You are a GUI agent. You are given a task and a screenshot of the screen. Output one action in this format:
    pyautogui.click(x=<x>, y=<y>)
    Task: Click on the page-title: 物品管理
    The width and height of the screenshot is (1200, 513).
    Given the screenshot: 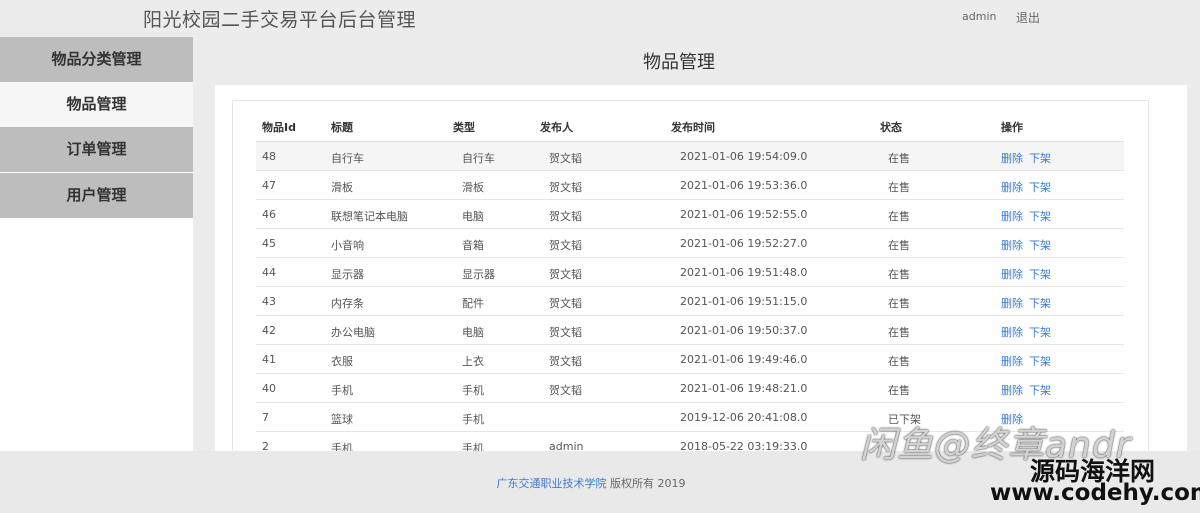 What is the action you would take?
    pyautogui.click(x=679, y=62)
    